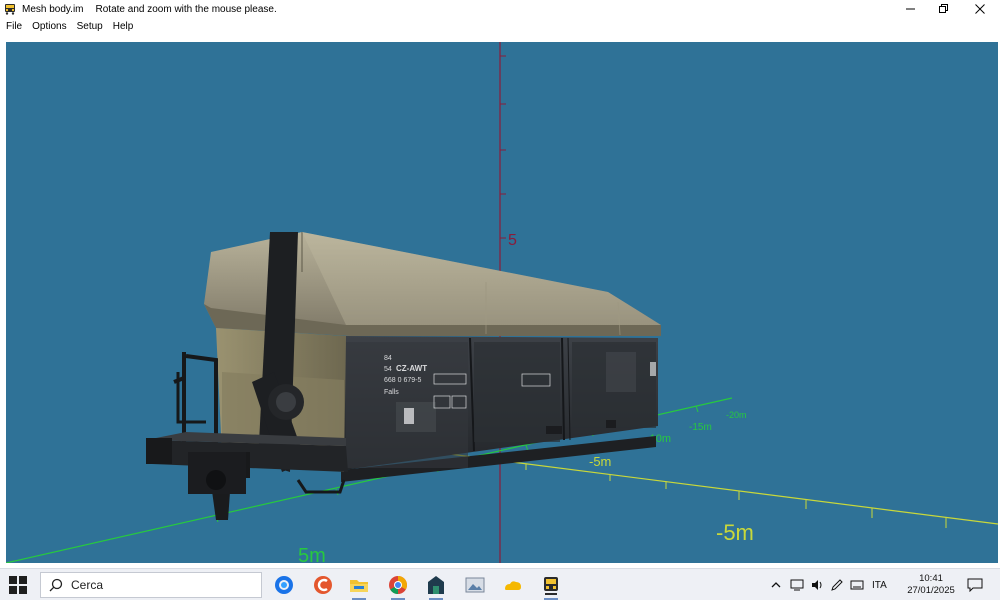 This screenshot has width=1000, height=601. What do you see at coordinates (10, 9) in the screenshot?
I see `train-app-icon` at bounding box center [10, 9].